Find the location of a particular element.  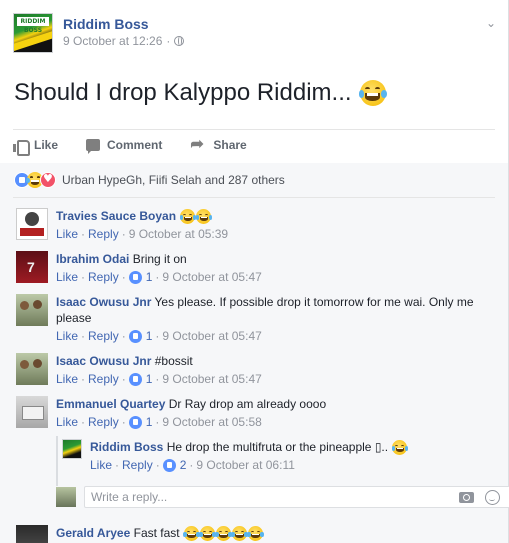

comment-label: Comment is located at coordinates (135, 145).